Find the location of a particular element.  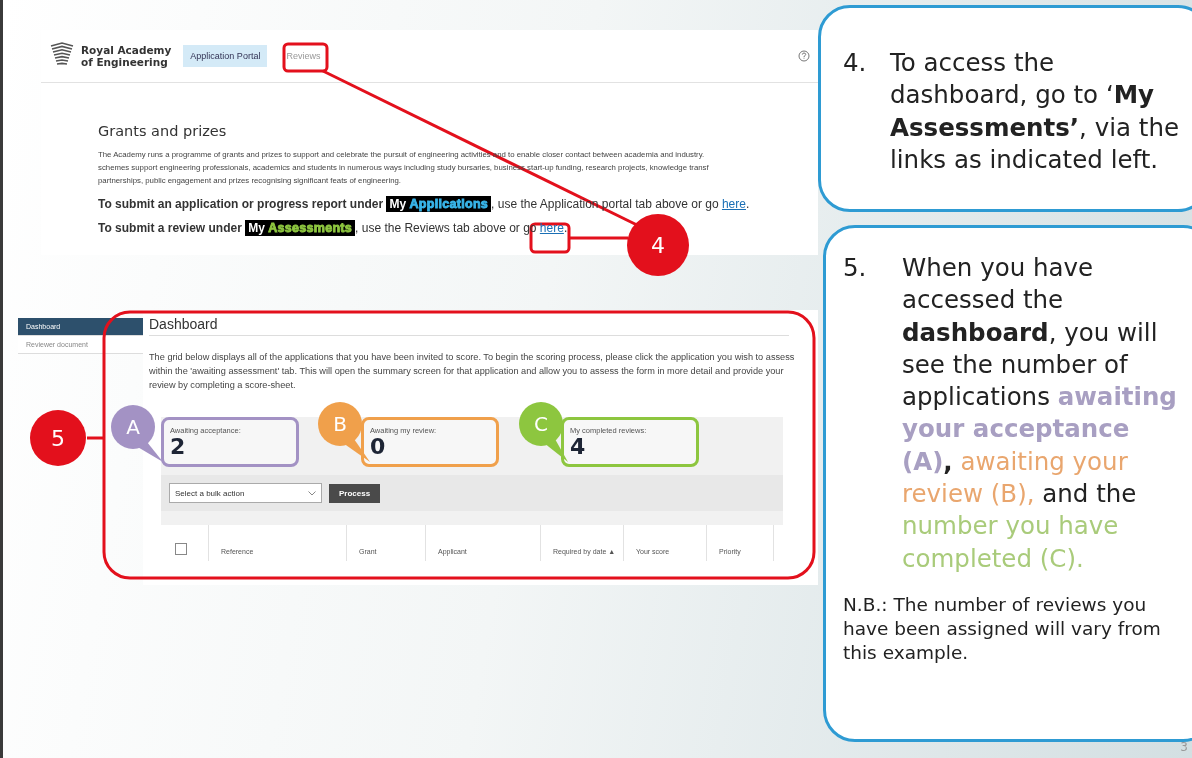

letter-badge: A is located at coordinates (133, 427).